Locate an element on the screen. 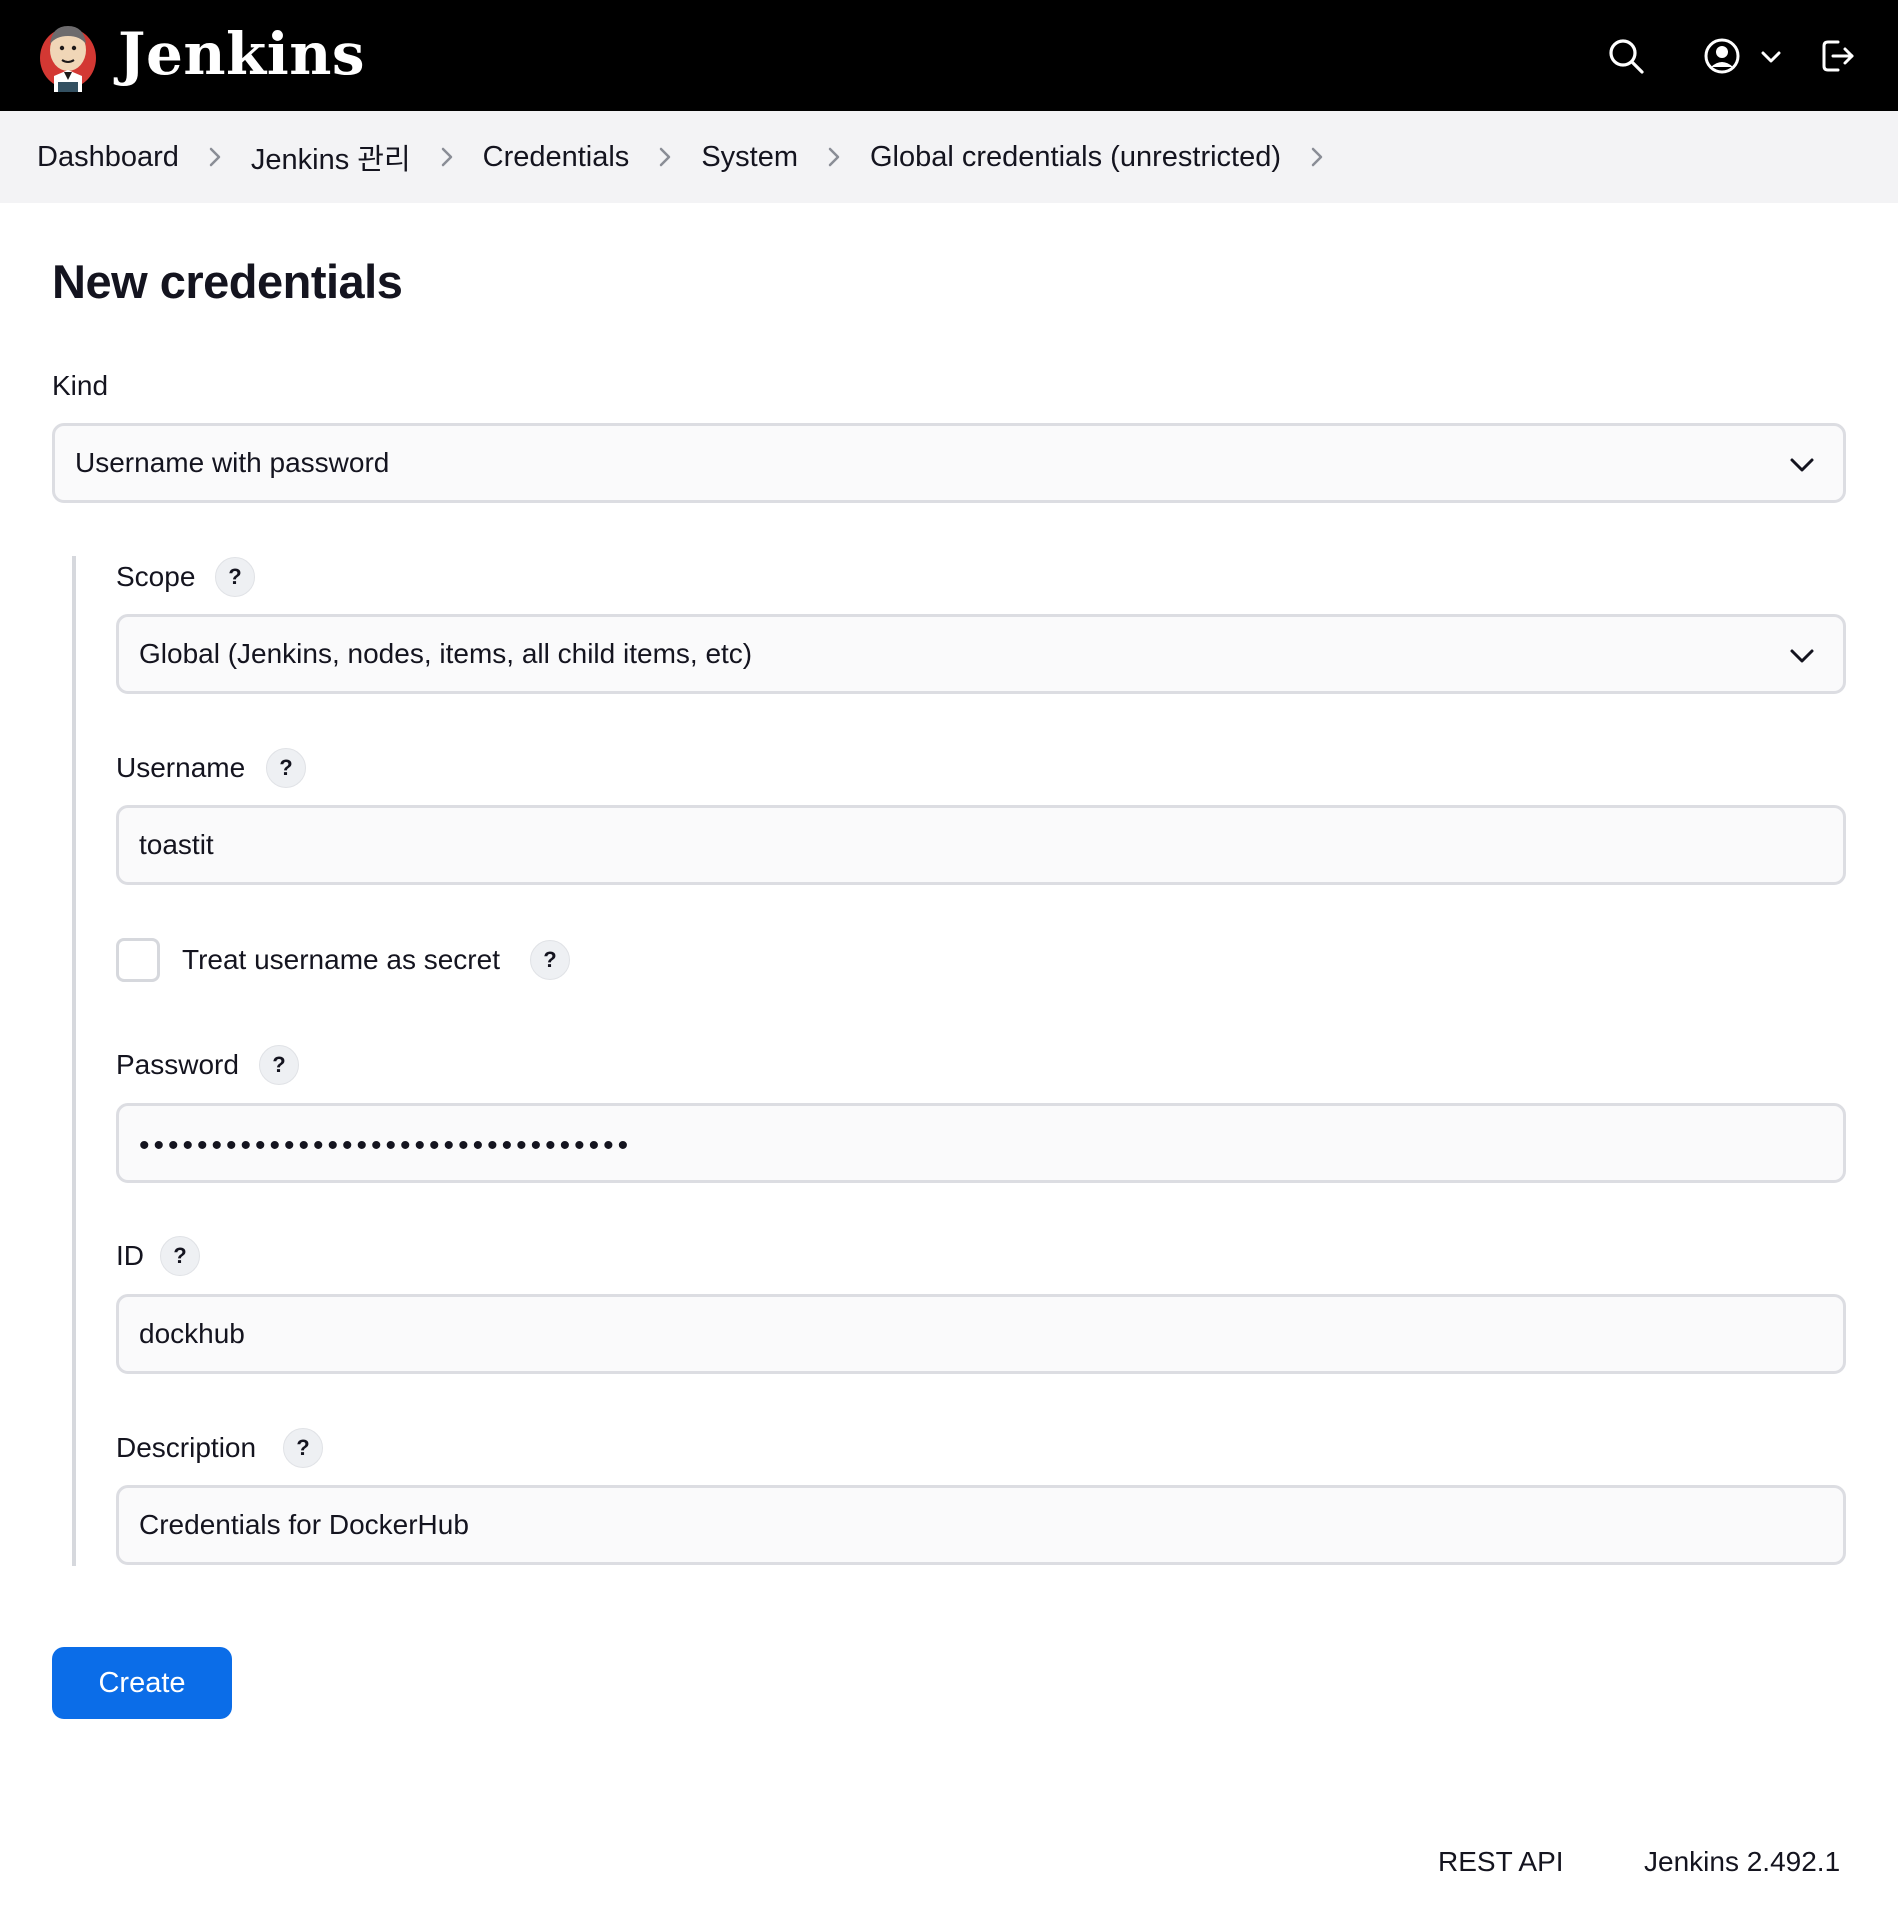 The height and width of the screenshot is (1924, 1898). page-title: New credentials is located at coordinates (227, 281).